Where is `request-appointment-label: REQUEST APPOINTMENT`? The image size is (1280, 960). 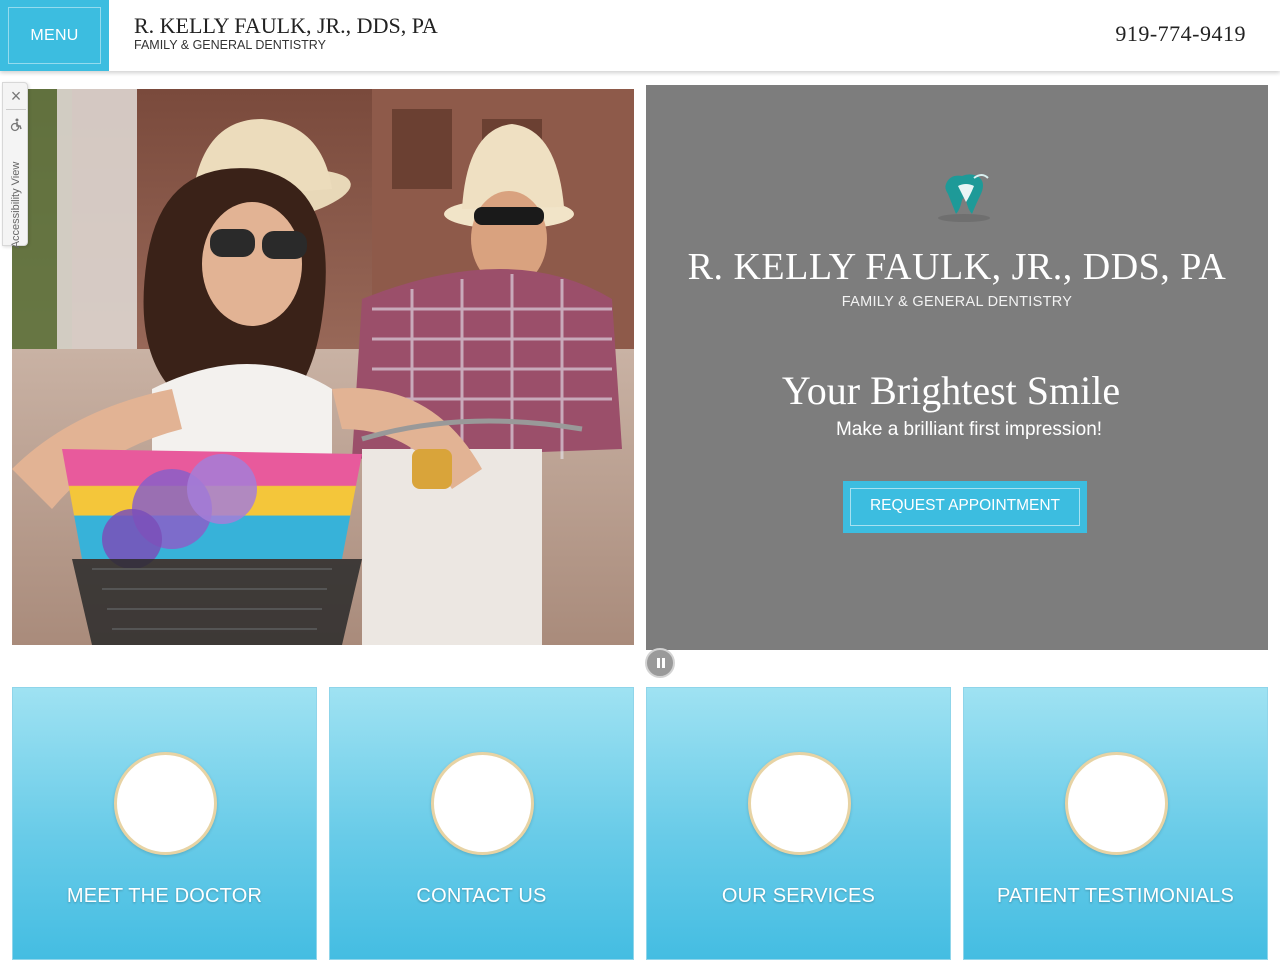
request-appointment-label: REQUEST APPOINTMENT is located at coordinates (965, 505).